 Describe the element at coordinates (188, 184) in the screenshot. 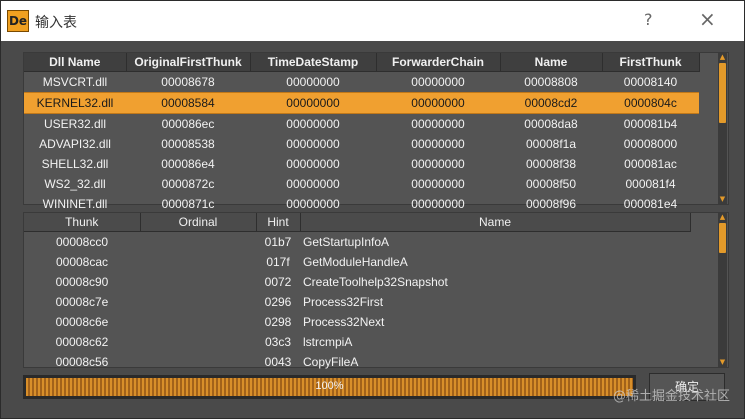

I see `table-cell: 0000872c` at that location.